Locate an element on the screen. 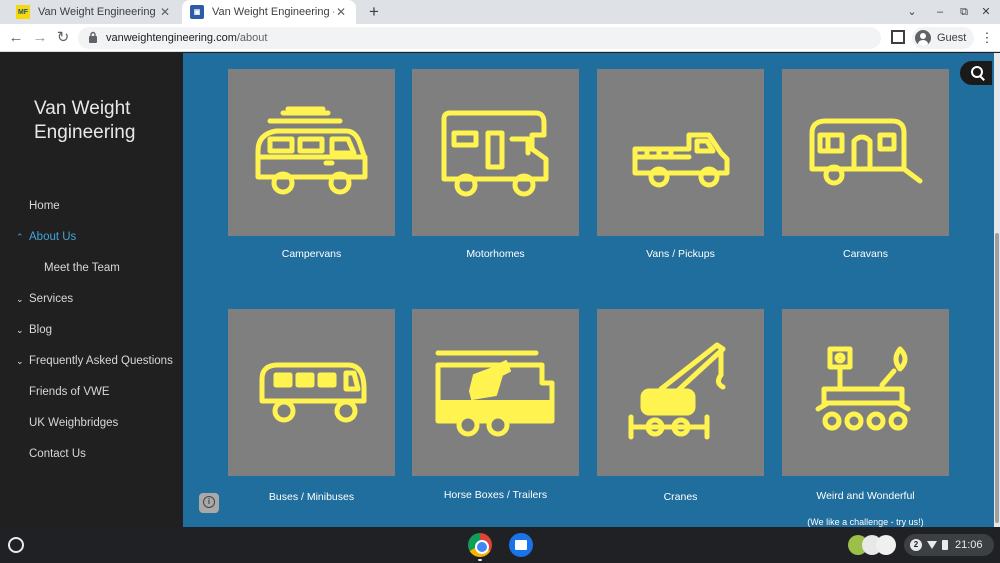 The image size is (1000, 563). card-weird-and-wonderful is located at coordinates (865, 392).